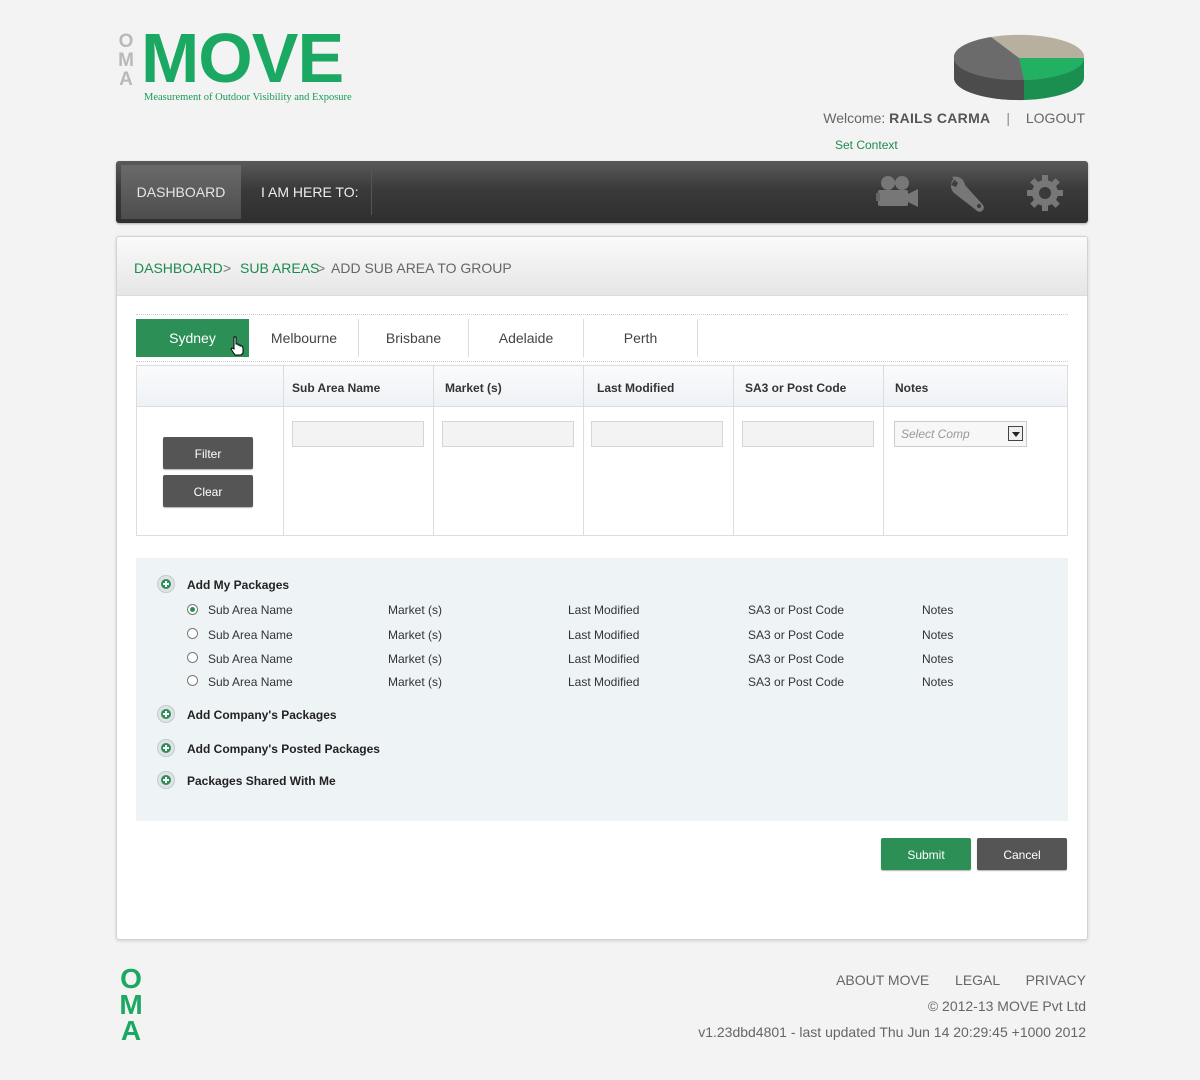 This screenshot has width=1200, height=1080. What do you see at coordinates (602, 314) in the screenshot?
I see `tabs-top-rule` at bounding box center [602, 314].